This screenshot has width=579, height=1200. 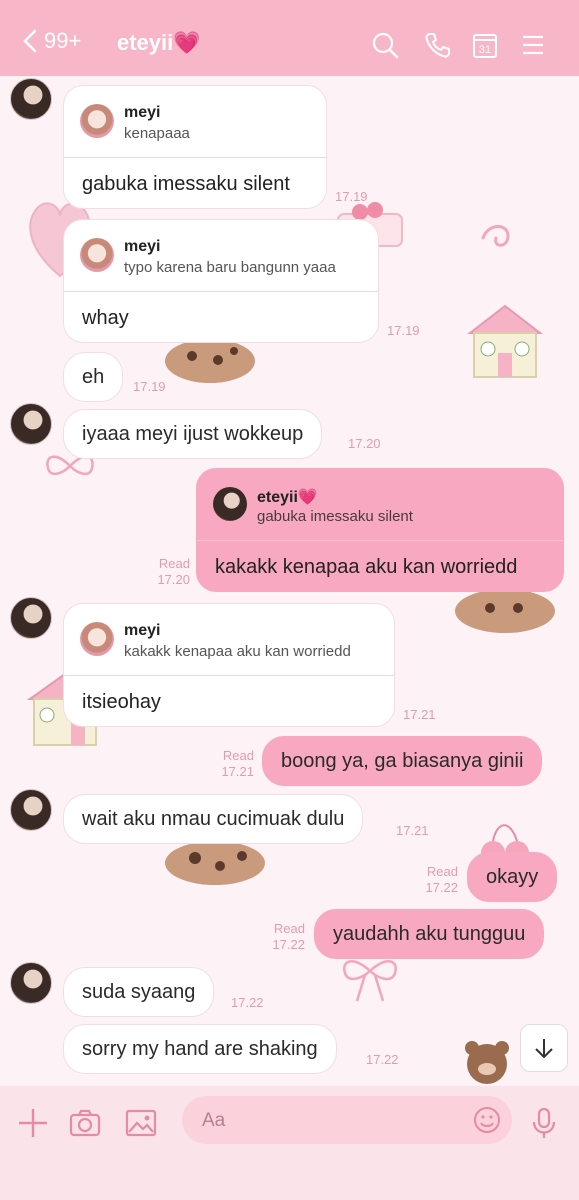 I want to click on plus-icon, so click(x=33, y=1123).